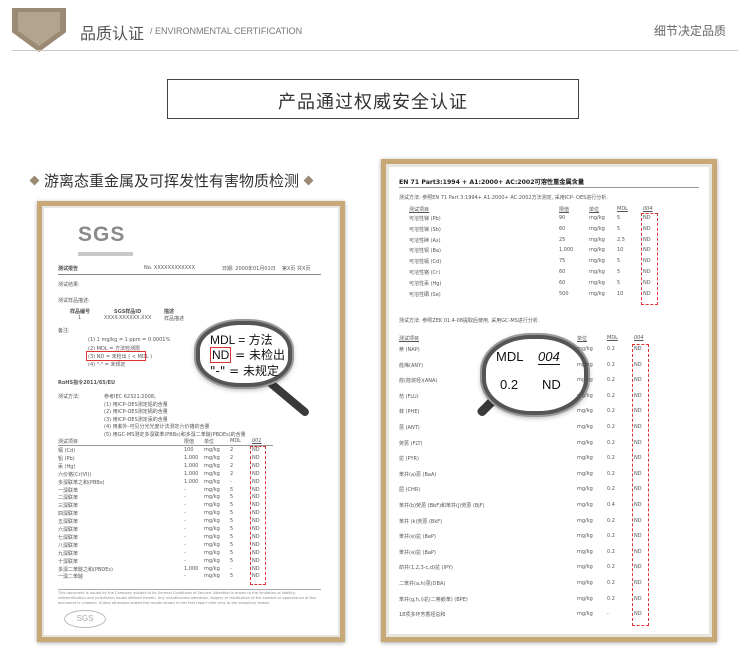 This screenshot has height=670, width=750. Describe the element at coordinates (169, 312) in the screenshot. I see `sample-header-desc: 描述` at that location.